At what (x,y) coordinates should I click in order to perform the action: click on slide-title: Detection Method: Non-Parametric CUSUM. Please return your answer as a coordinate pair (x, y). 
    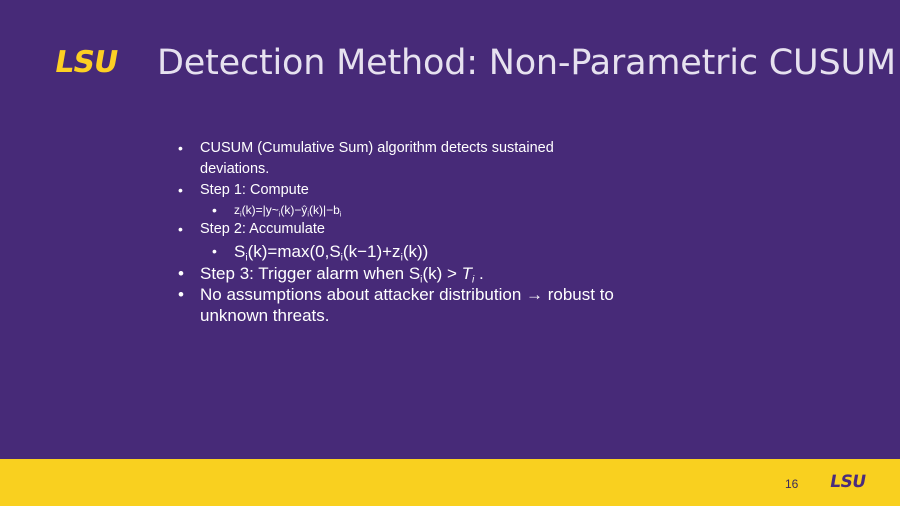
    Looking at the image, I should click on (526, 63).